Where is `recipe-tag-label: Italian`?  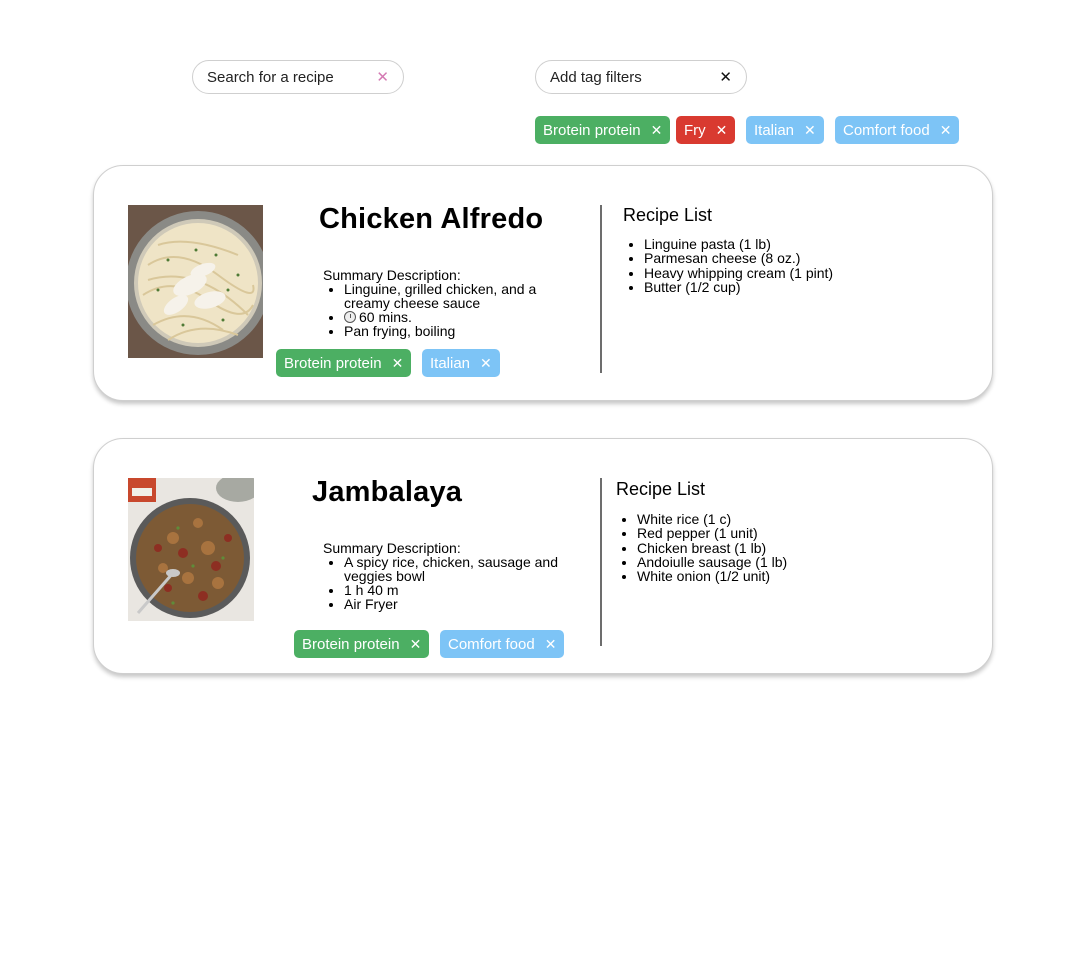
recipe-tag-label: Italian is located at coordinates (450, 363).